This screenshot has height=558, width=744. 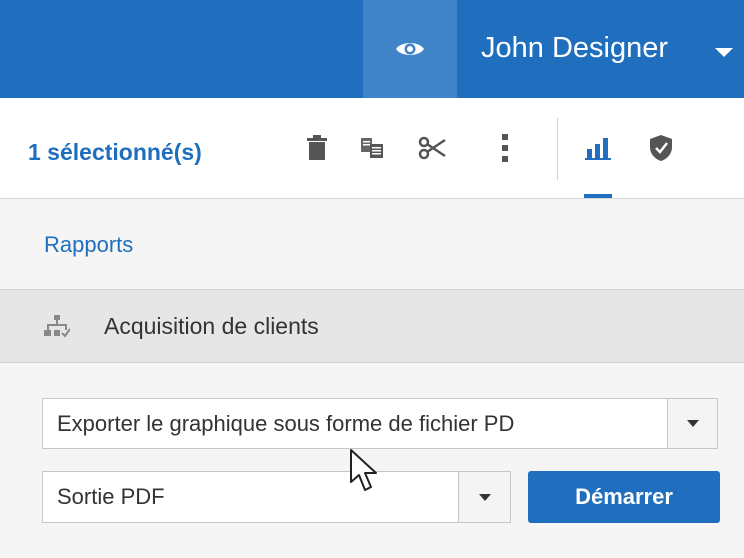 I want to click on start-button: Démarrer, so click(x=624, y=497).